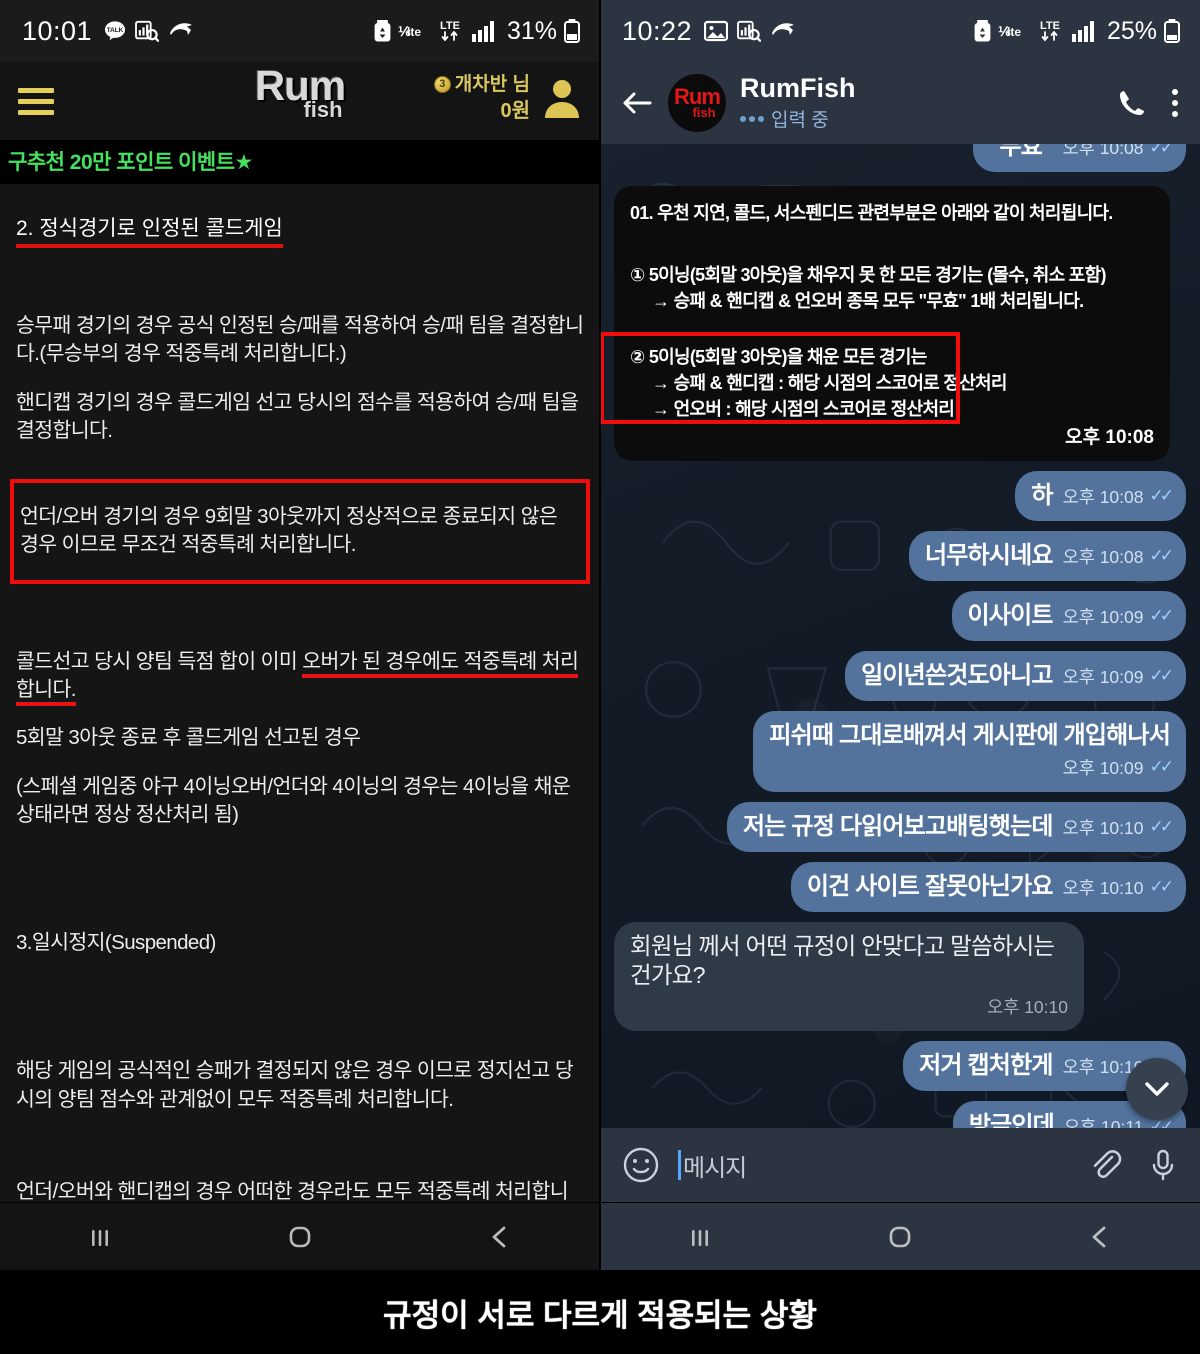  Describe the element at coordinates (36, 101) in the screenshot. I see `hamburger-icon` at that location.